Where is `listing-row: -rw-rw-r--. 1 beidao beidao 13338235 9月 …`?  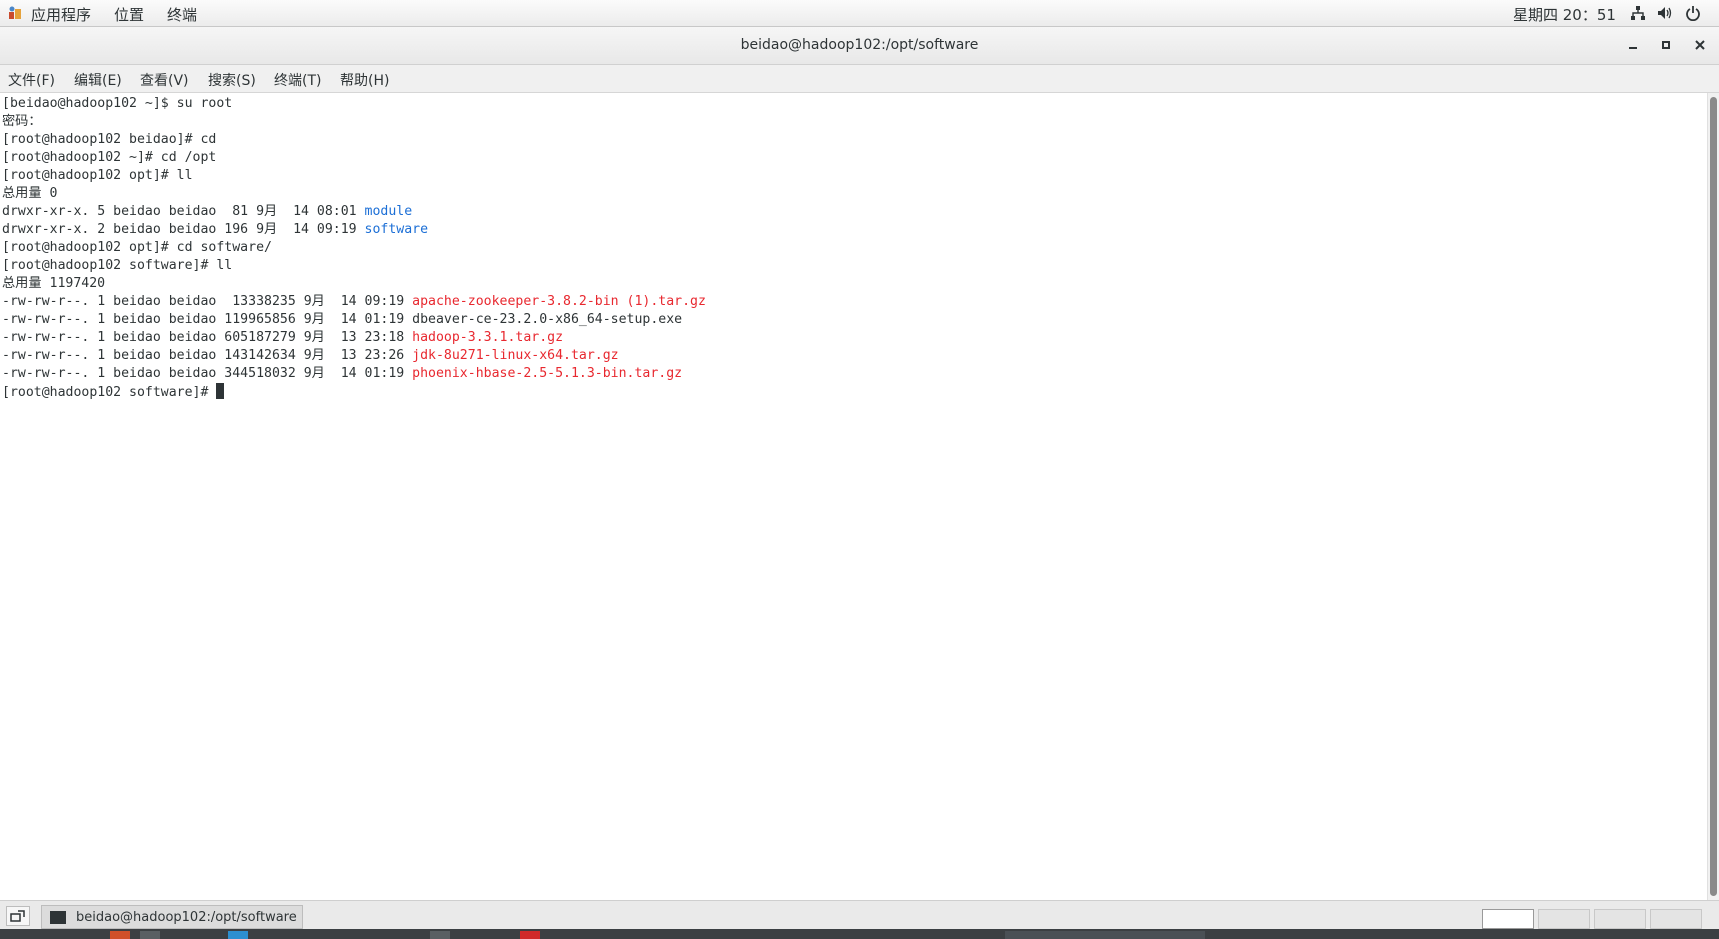
listing-row: -rw-rw-r--. 1 beidao beidao 13338235 9月 … is located at coordinates (354, 302).